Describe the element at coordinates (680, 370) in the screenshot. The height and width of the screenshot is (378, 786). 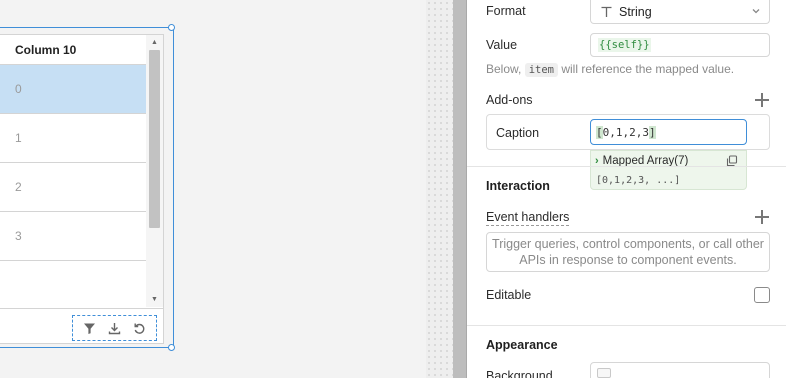
I see `background-color-input` at that location.